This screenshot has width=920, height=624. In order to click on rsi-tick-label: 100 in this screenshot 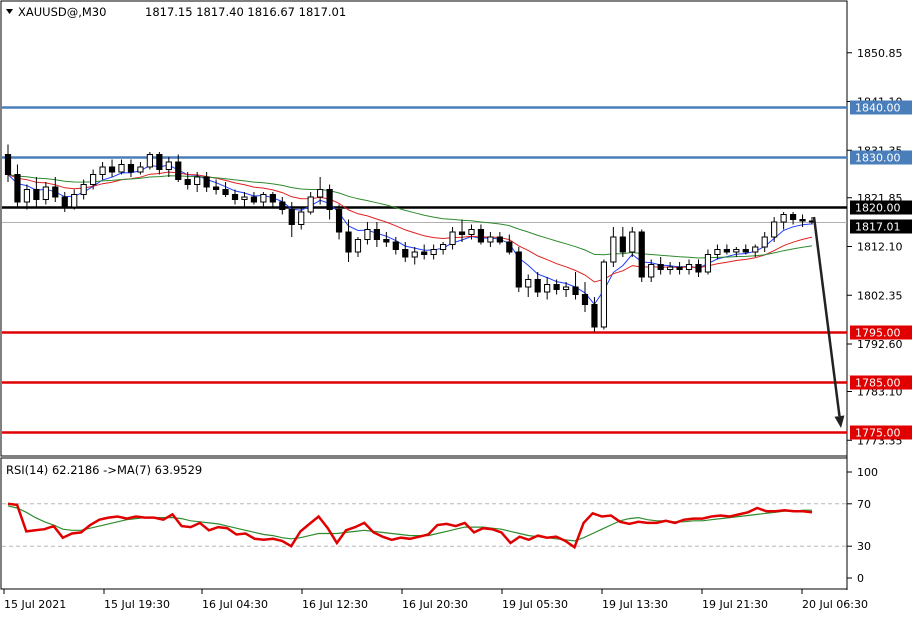, I will do `click(867, 472)`.